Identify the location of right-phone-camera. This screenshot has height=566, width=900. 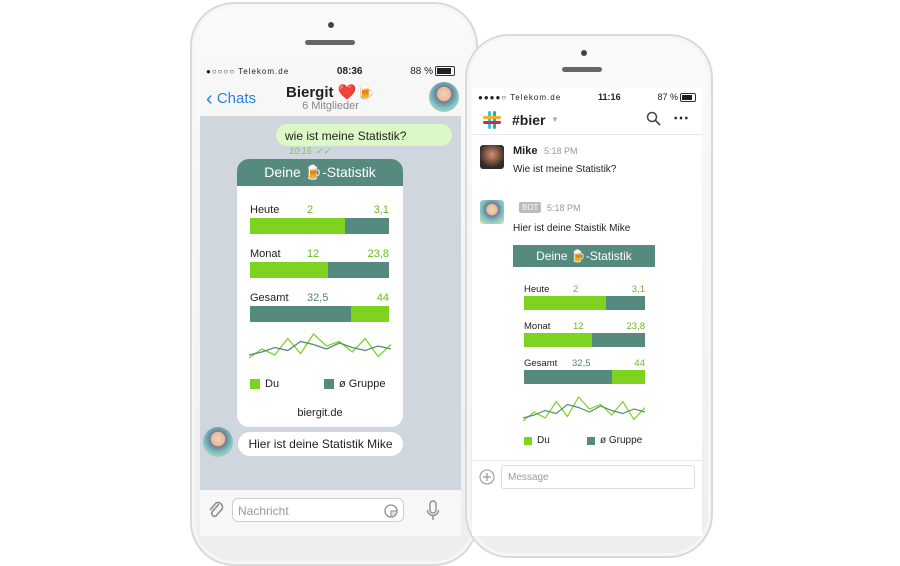
(584, 53).